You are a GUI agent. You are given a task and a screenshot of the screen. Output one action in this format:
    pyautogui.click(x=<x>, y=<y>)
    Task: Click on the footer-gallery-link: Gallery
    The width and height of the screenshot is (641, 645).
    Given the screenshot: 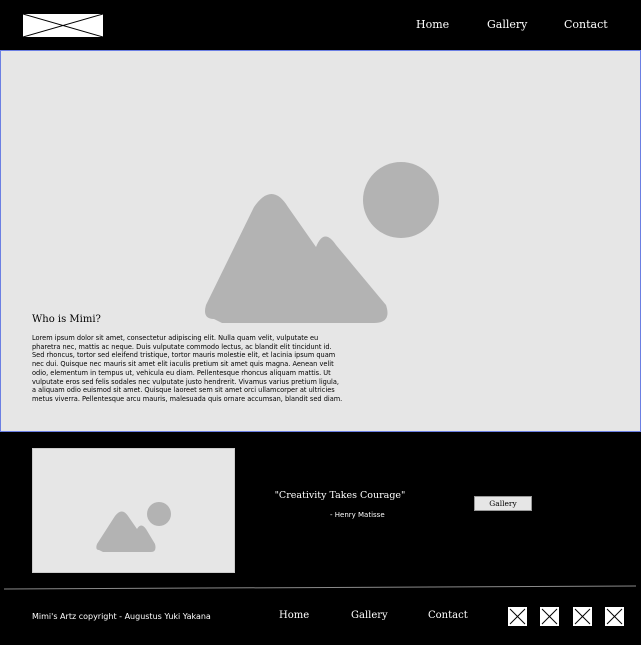 What is the action you would take?
    pyautogui.click(x=369, y=615)
    